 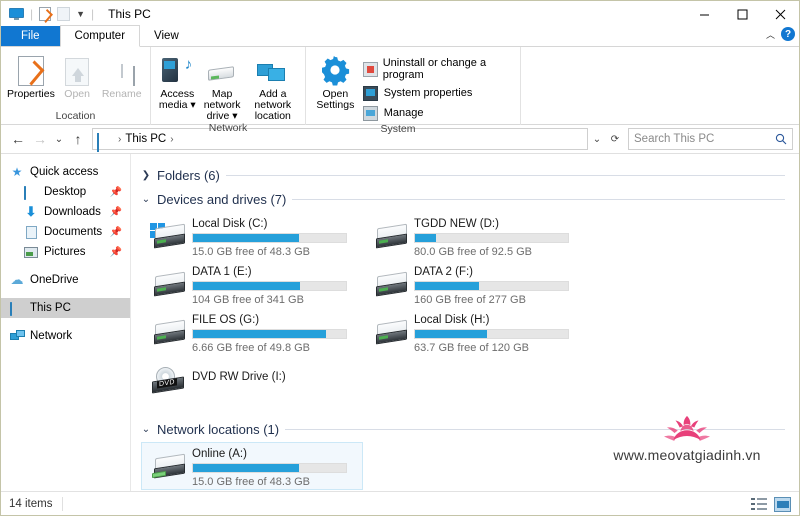 What do you see at coordinates (146, 175) in the screenshot?
I see `chevron-right-icon: ❯` at bounding box center [146, 175].